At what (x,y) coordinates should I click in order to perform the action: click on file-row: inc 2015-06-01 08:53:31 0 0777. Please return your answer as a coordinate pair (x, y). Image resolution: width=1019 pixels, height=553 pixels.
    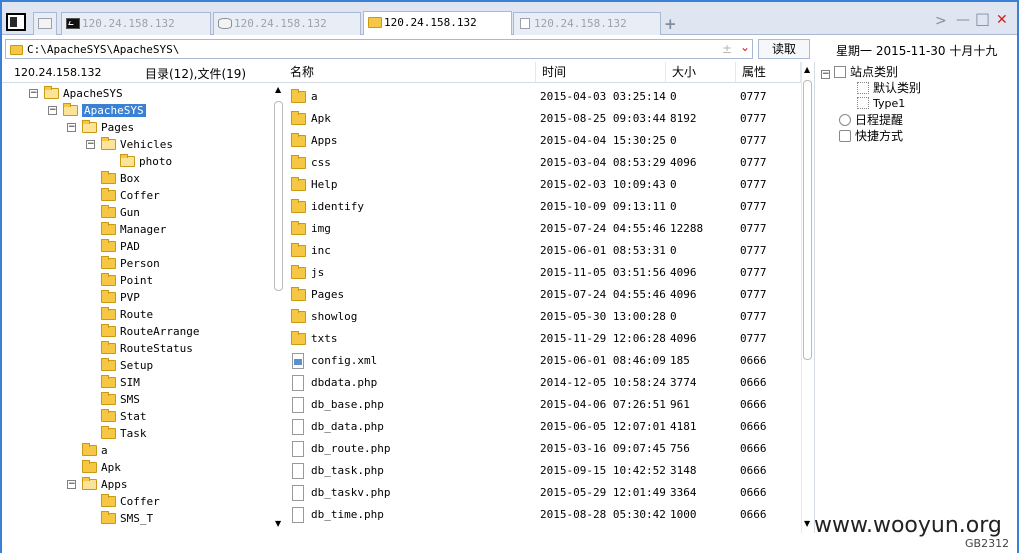
    Looking at the image, I should click on (542, 251).